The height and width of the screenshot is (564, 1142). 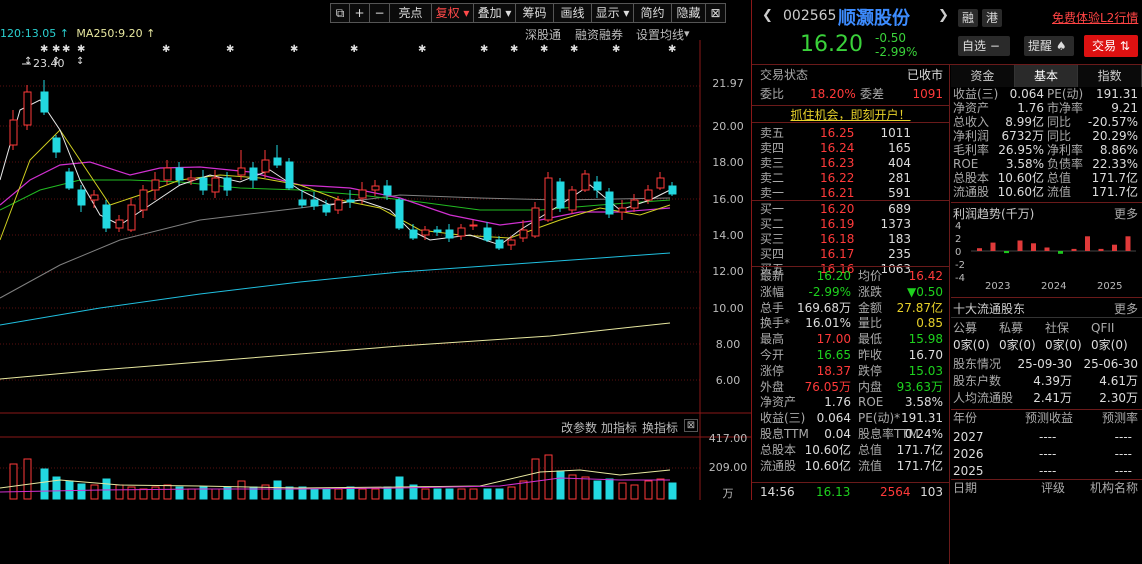 What do you see at coordinates (728, 493) in the screenshot?
I see `vol-unit: 万` at bounding box center [728, 493].